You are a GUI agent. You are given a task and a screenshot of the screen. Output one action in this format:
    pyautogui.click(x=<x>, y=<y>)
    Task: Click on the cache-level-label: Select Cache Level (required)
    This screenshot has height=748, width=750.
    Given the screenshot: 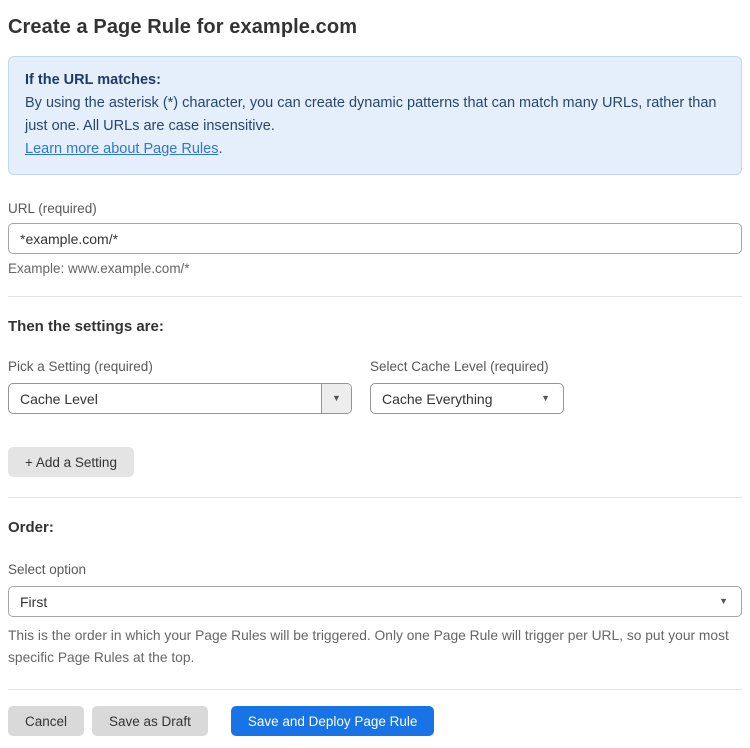 What is the action you would take?
    pyautogui.click(x=459, y=366)
    